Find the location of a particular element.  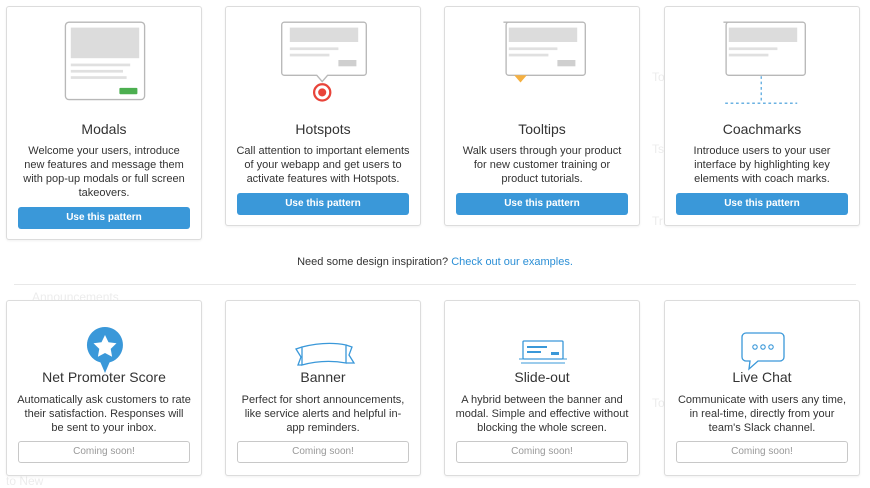

pattern-title: Tooltips is located at coordinates (542, 129).